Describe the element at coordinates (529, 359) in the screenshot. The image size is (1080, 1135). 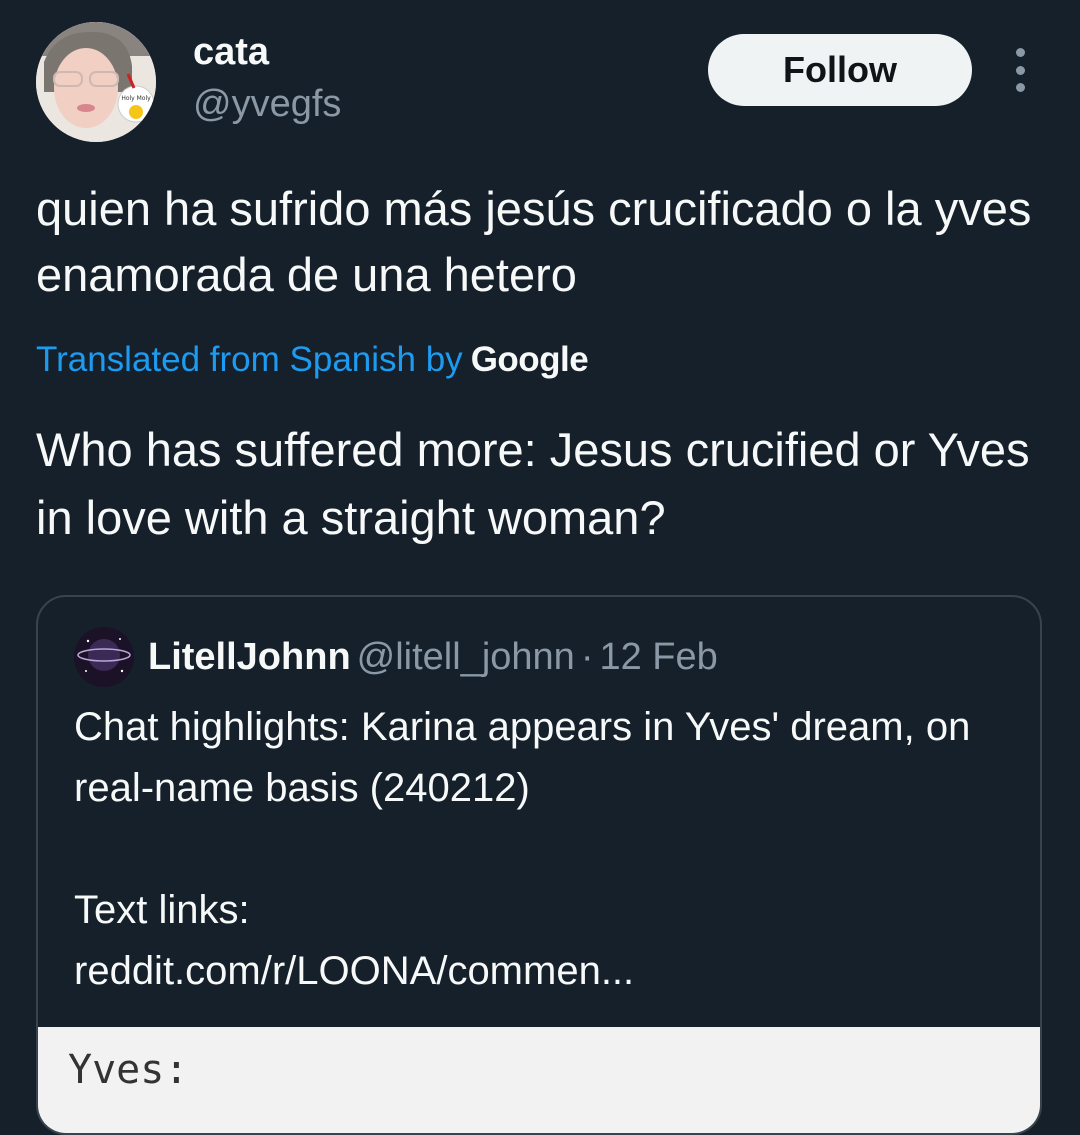
I see `google-logo: Google` at that location.